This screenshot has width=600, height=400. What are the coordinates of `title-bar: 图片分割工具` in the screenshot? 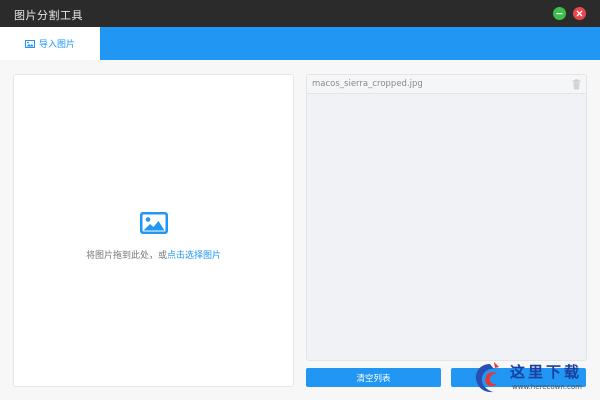 It's located at (300, 13).